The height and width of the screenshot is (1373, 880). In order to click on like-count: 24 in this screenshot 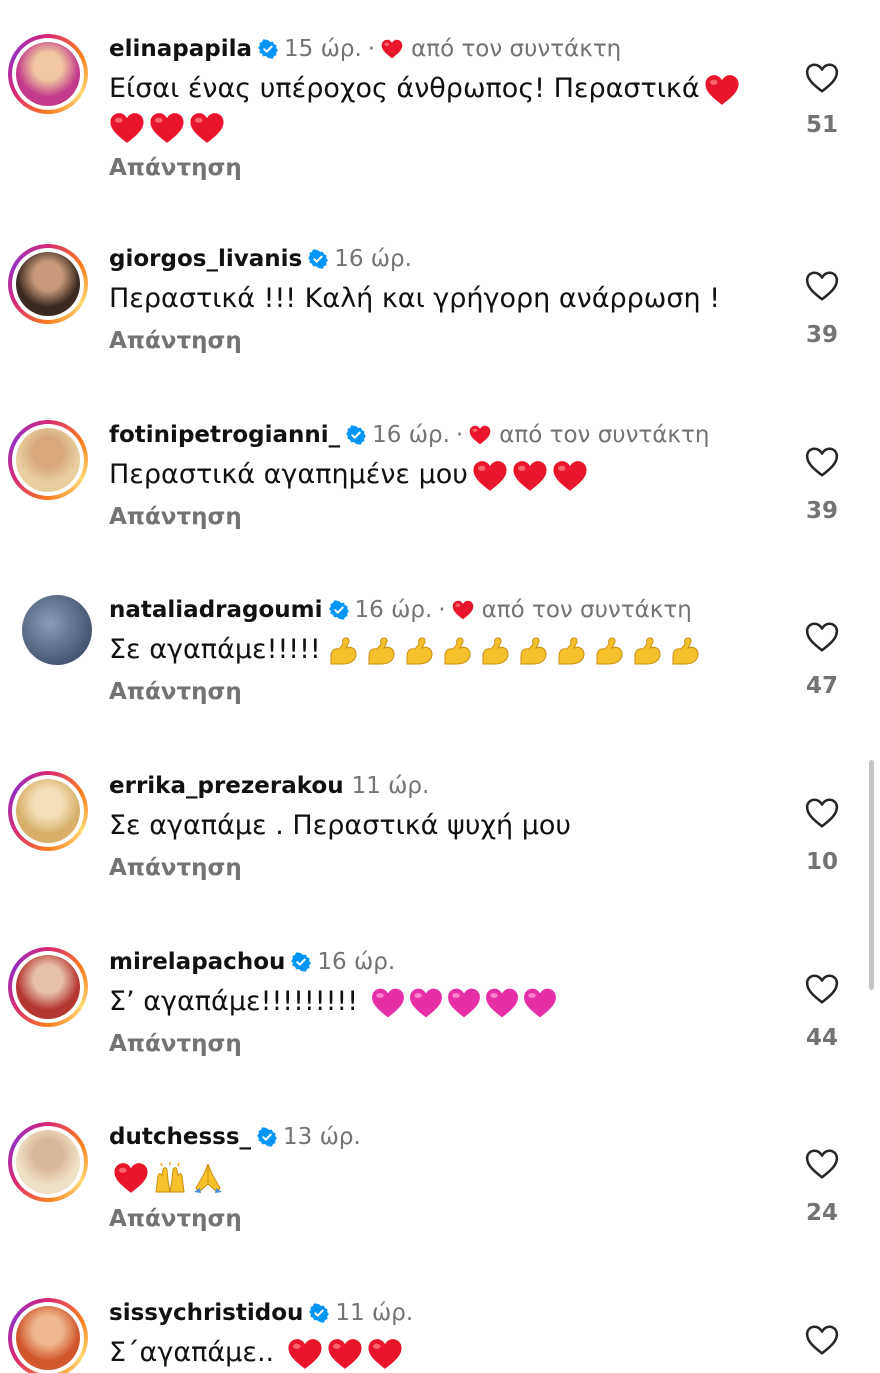, I will do `click(821, 1213)`.